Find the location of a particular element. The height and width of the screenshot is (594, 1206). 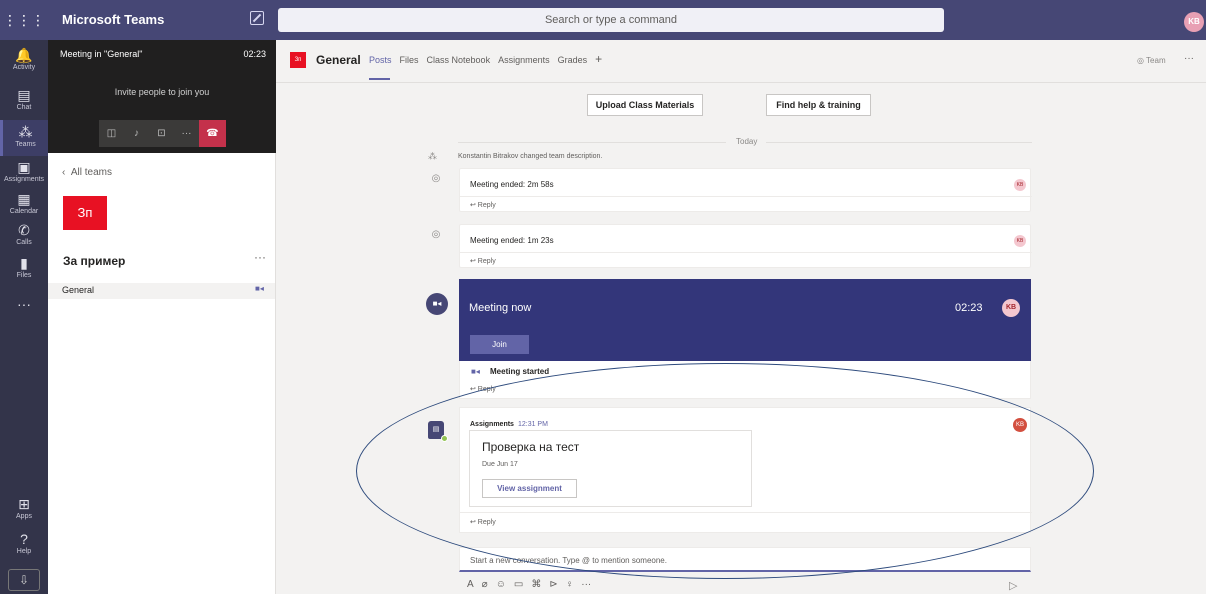

channel-label: General is located at coordinates (78, 290).